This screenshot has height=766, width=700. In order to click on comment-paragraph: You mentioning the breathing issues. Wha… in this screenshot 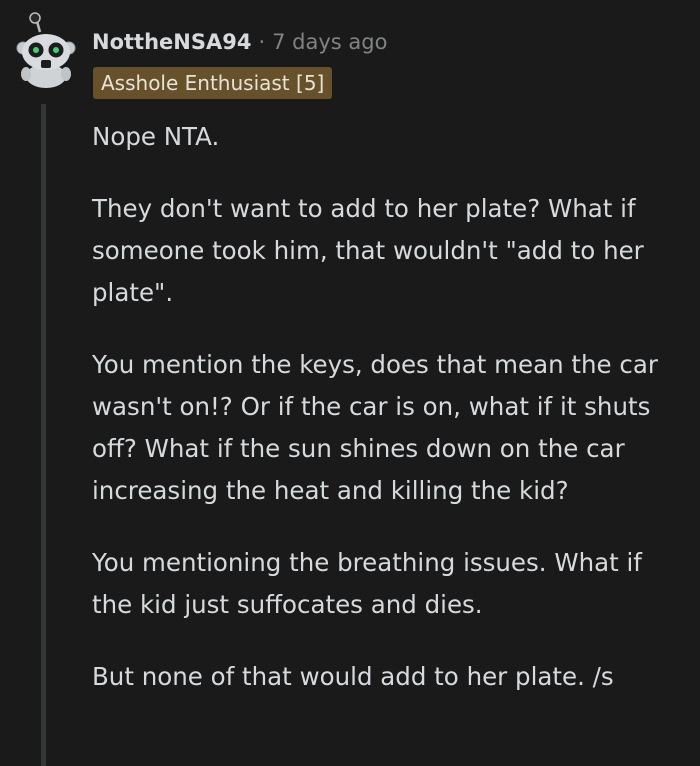, I will do `click(367, 583)`.